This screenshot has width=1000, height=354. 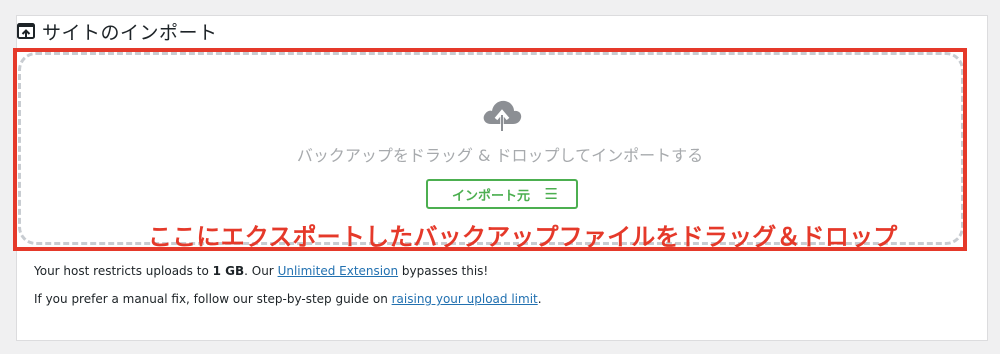 I want to click on import-from-label: インポート元, so click(x=491, y=196).